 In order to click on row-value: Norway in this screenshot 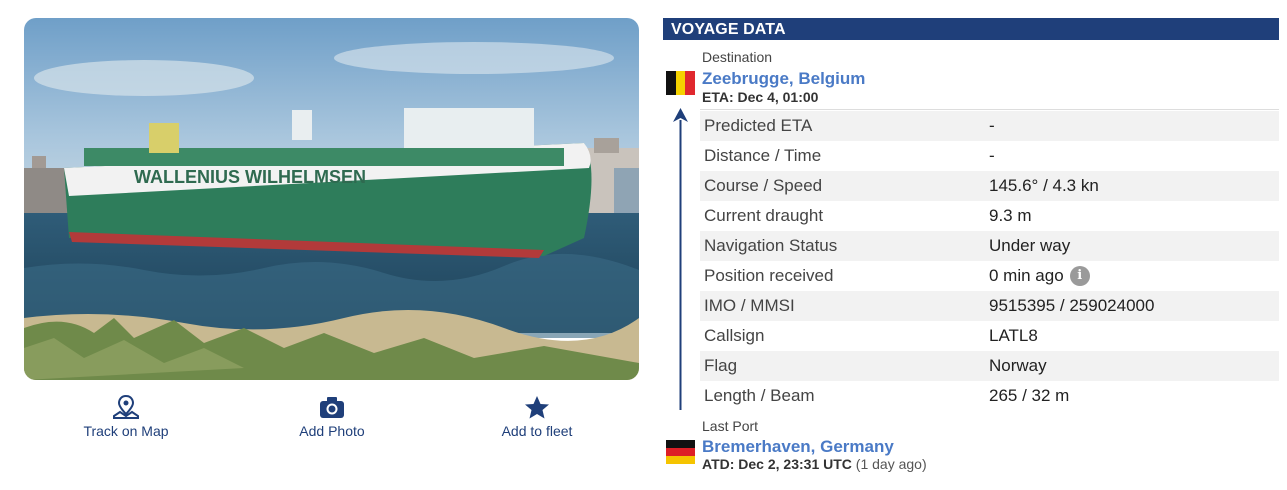, I will do `click(1018, 365)`.